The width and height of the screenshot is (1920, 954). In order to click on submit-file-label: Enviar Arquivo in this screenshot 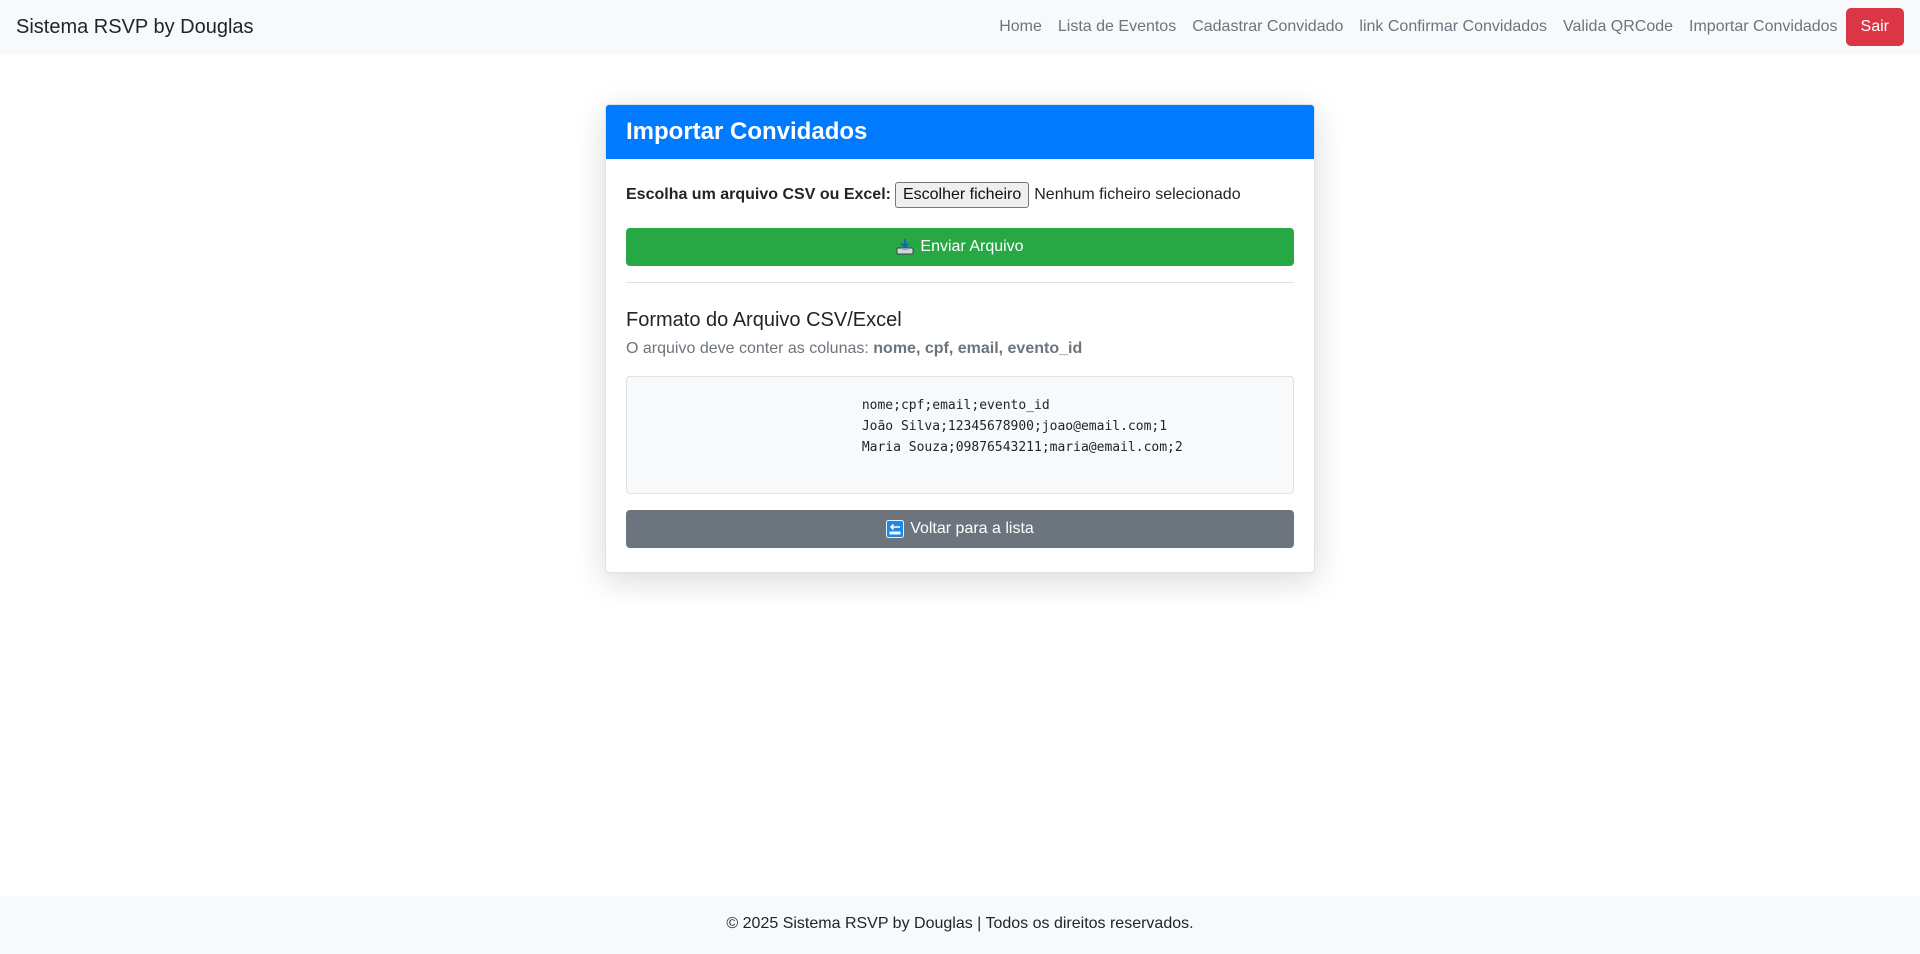, I will do `click(972, 246)`.